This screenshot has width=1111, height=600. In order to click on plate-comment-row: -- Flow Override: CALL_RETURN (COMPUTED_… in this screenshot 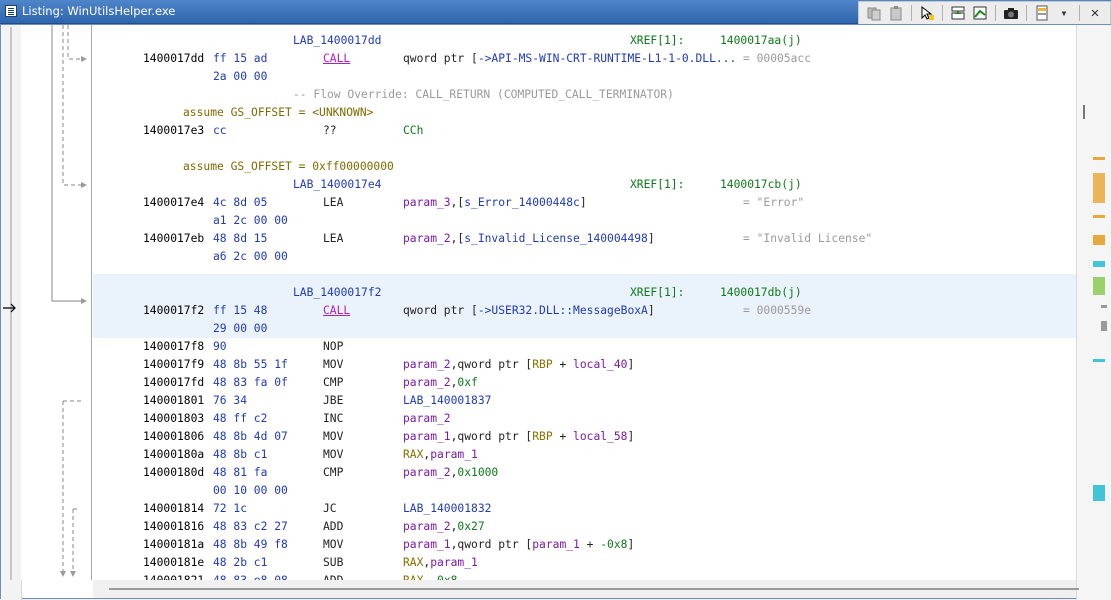, I will do `click(584, 95)`.